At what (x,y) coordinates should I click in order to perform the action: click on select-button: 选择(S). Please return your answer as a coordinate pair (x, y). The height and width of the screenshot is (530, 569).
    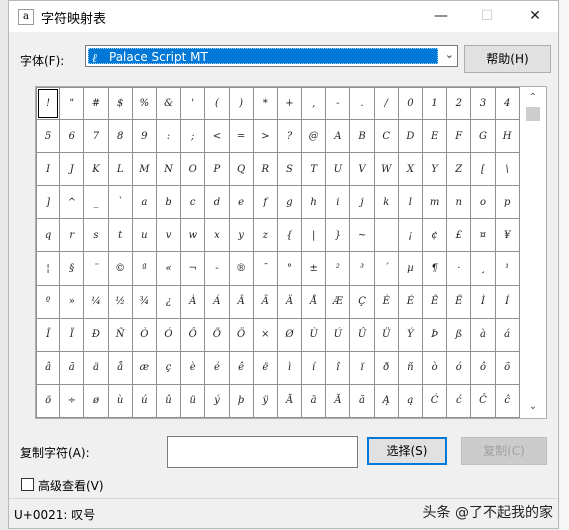
    Looking at the image, I should click on (407, 451).